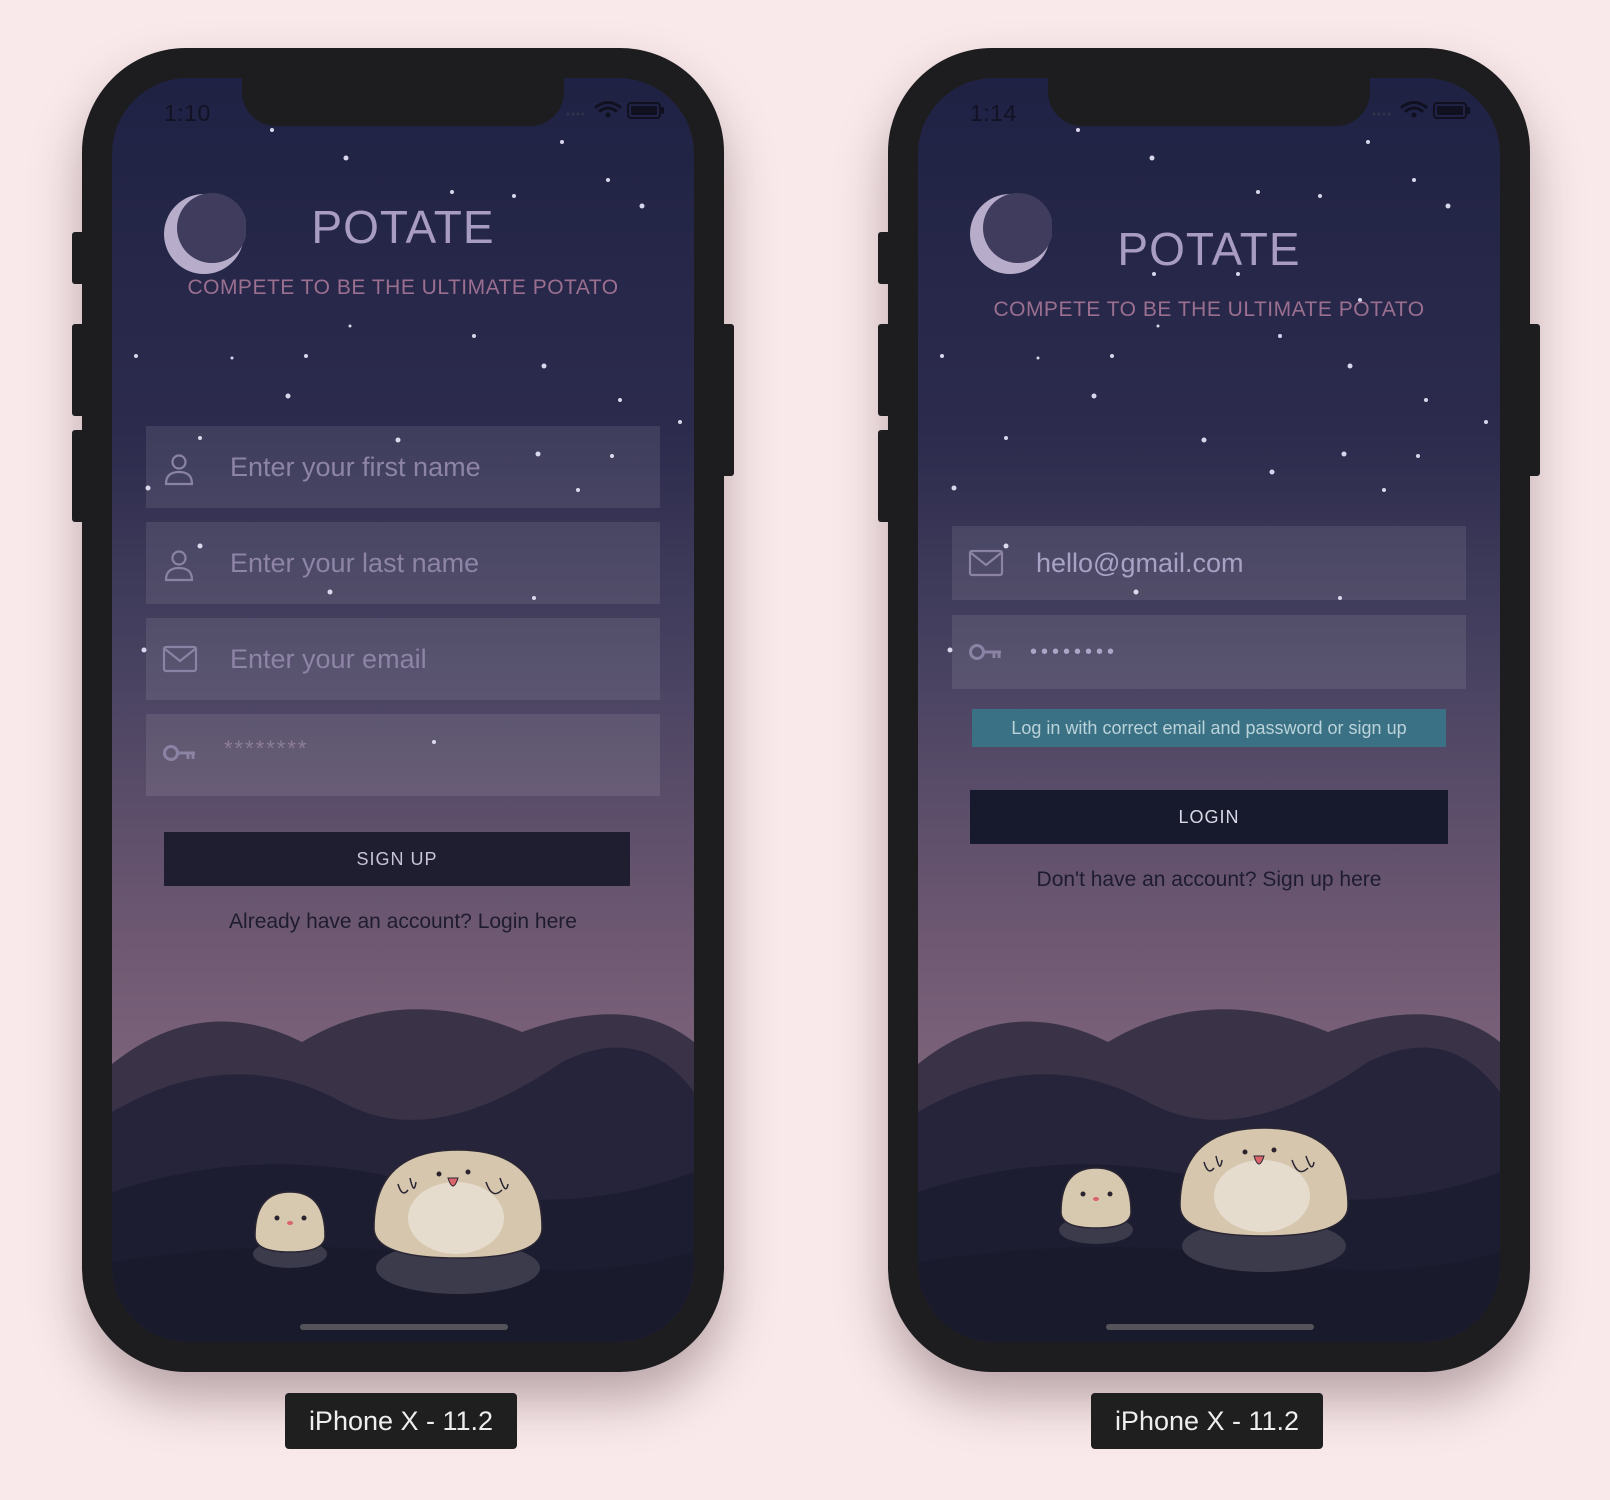  Describe the element at coordinates (1209, 652) in the screenshot. I see `password-field: ••••••••` at that location.